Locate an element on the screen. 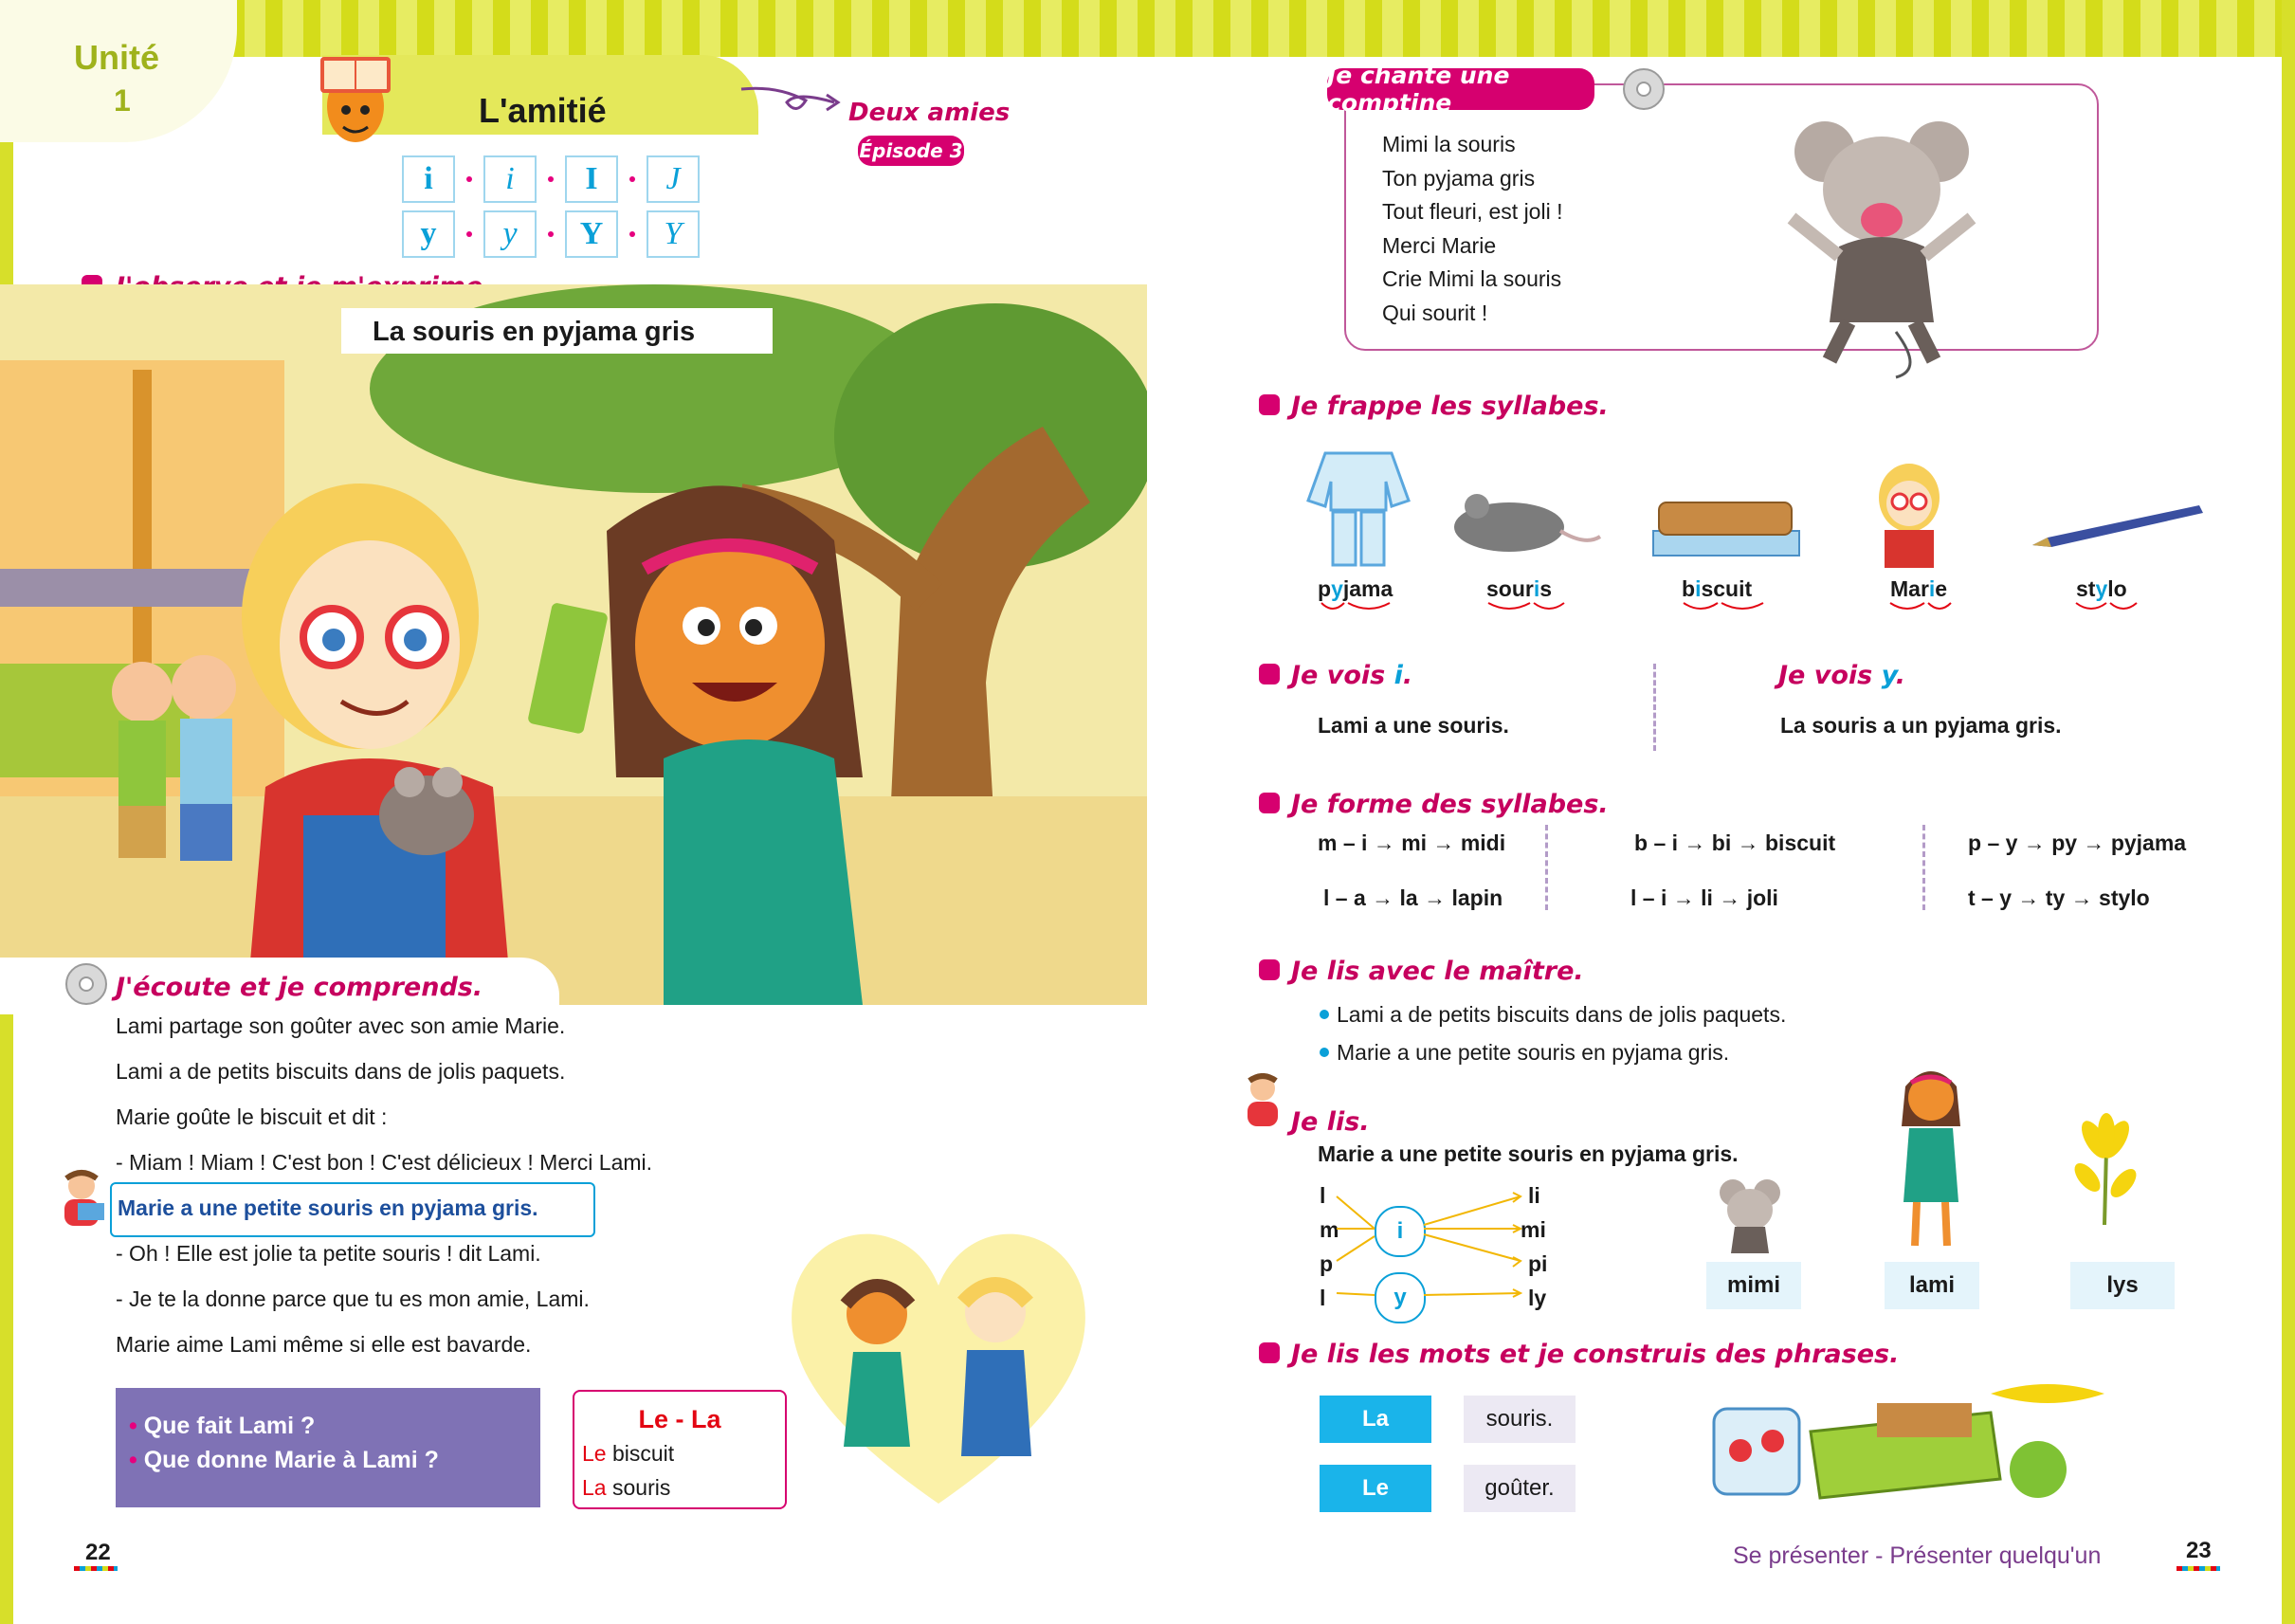  word-highlight: y is located at coordinates (1337, 588).